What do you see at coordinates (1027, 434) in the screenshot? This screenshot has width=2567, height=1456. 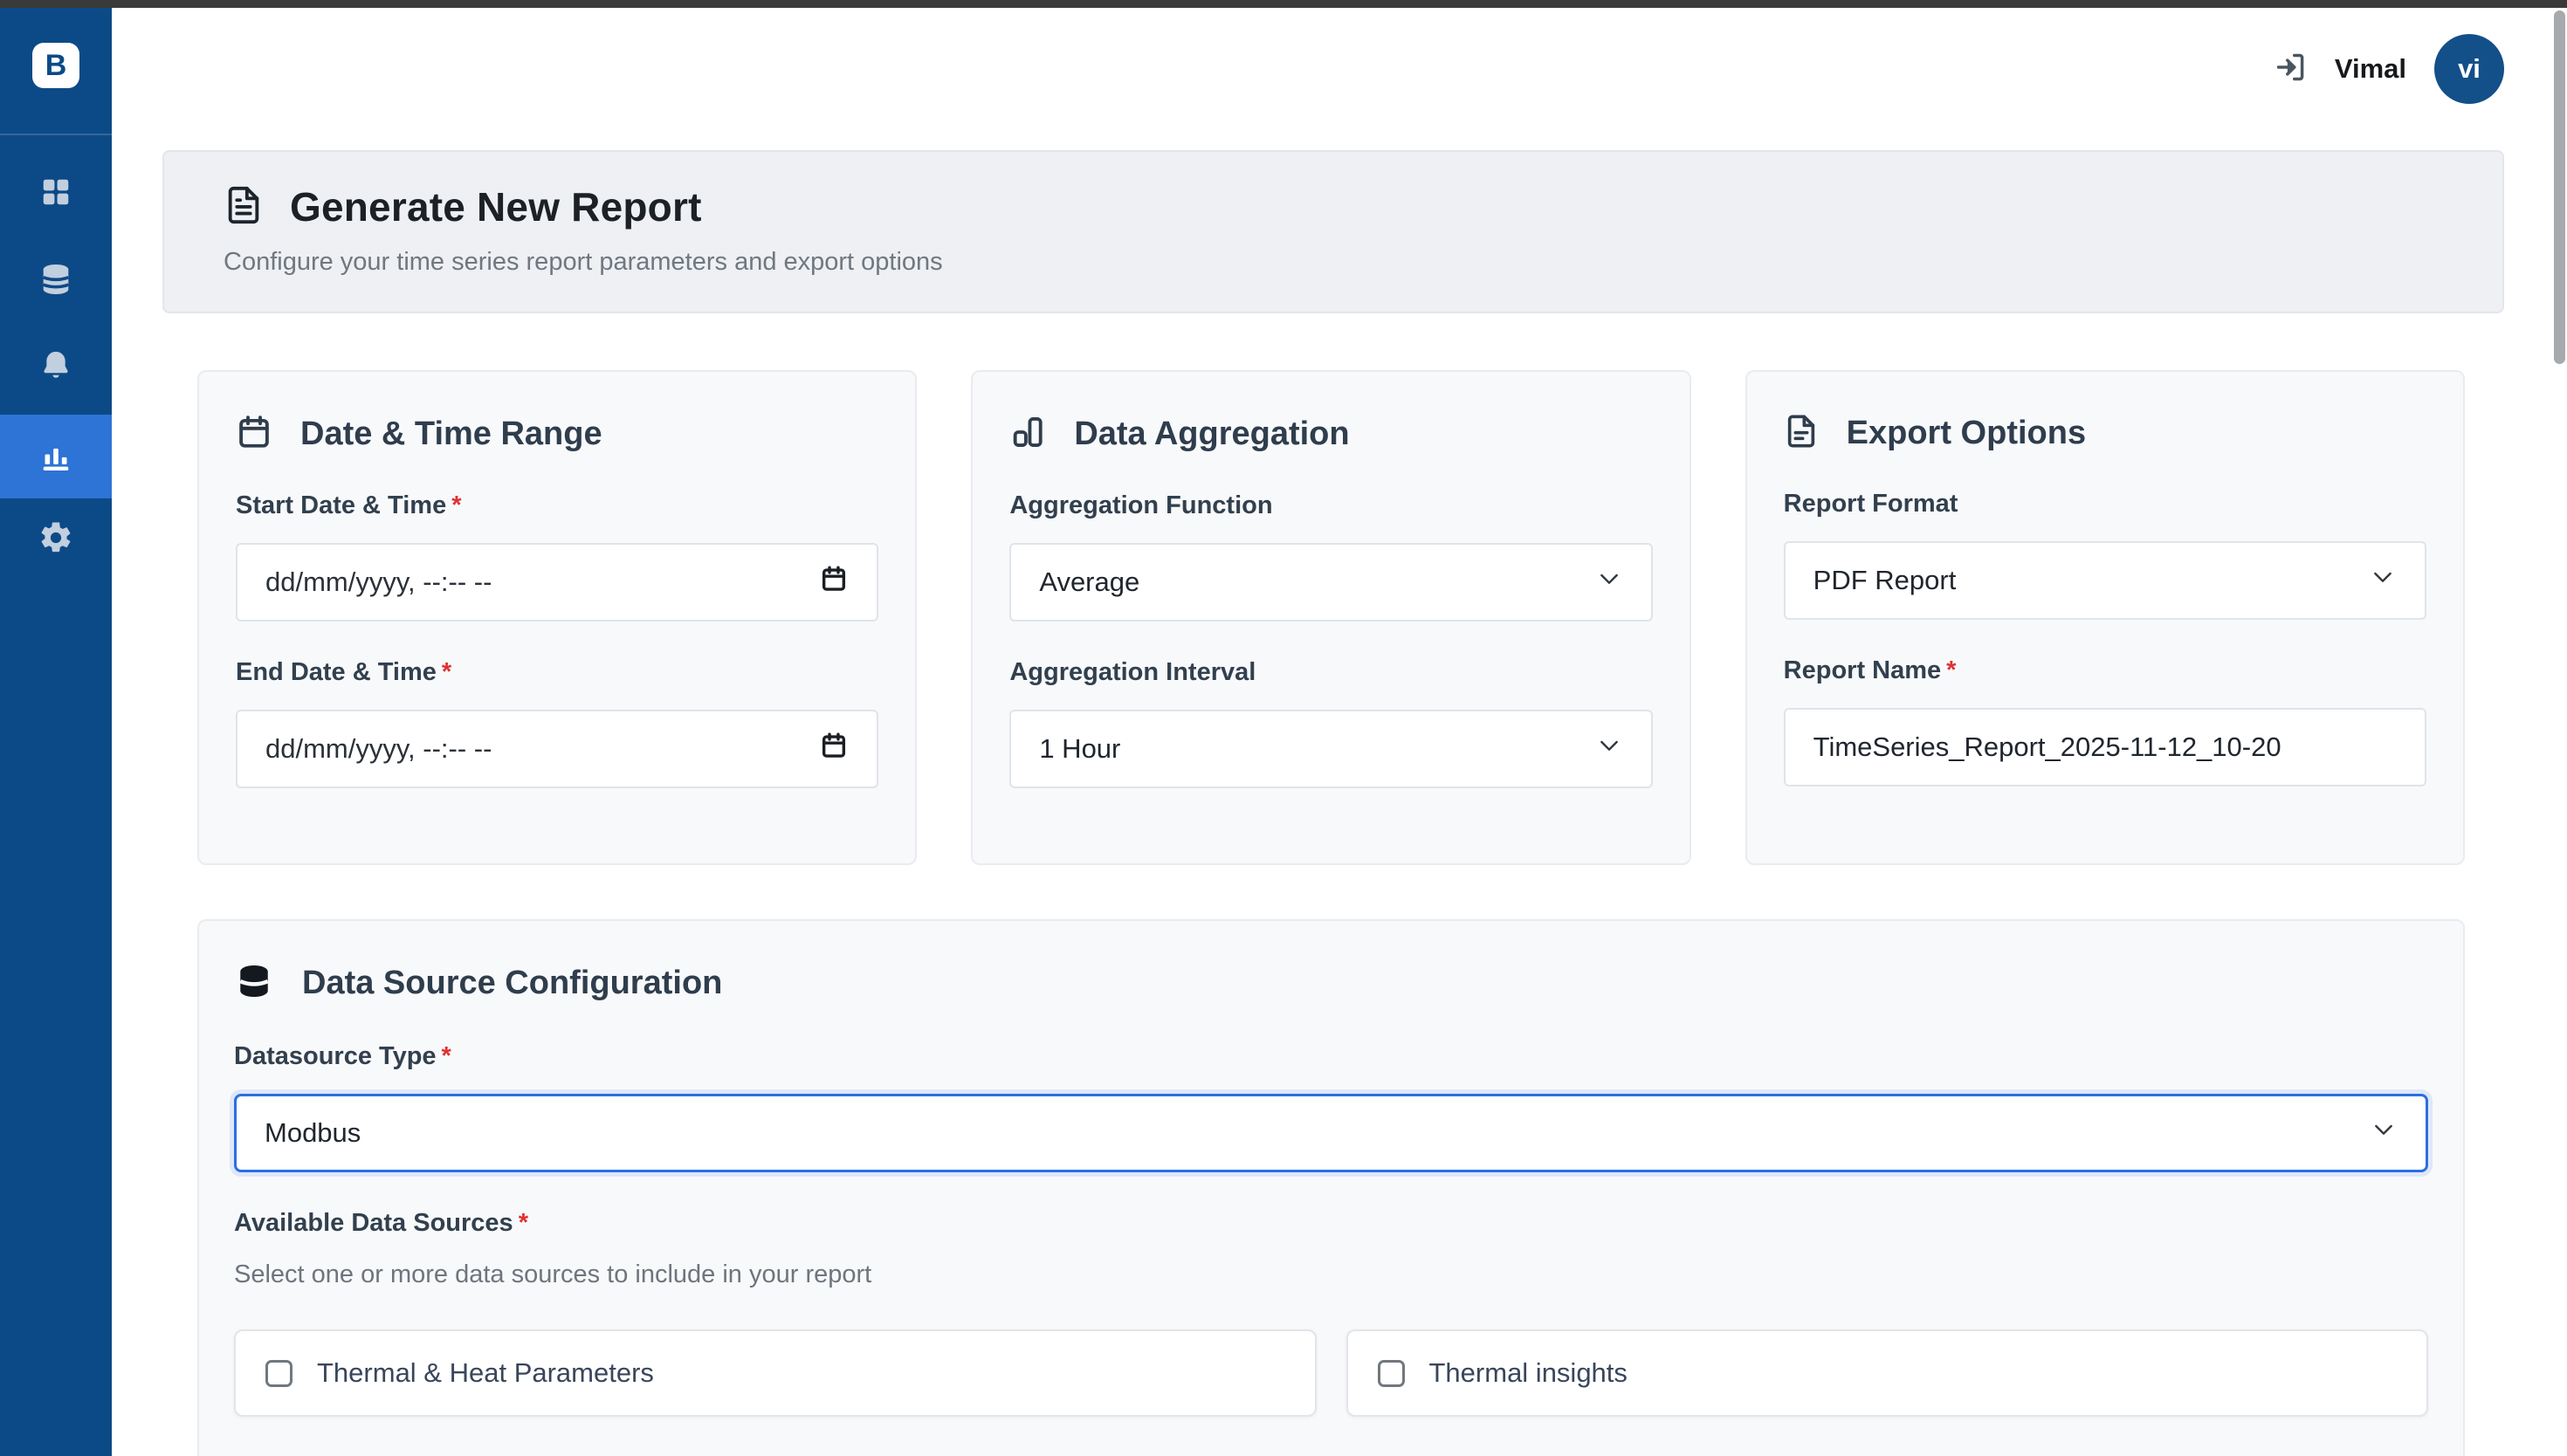 I see `bar-chart-outline-icon` at bounding box center [1027, 434].